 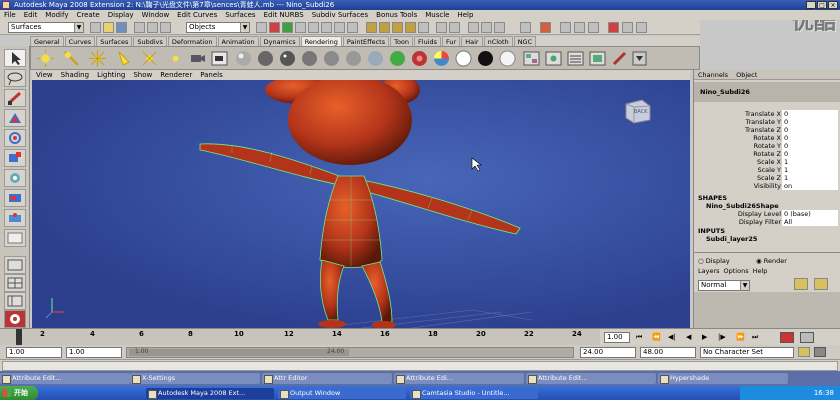 I want to click on channel-box-toggle-icon, so click(x=593, y=27).